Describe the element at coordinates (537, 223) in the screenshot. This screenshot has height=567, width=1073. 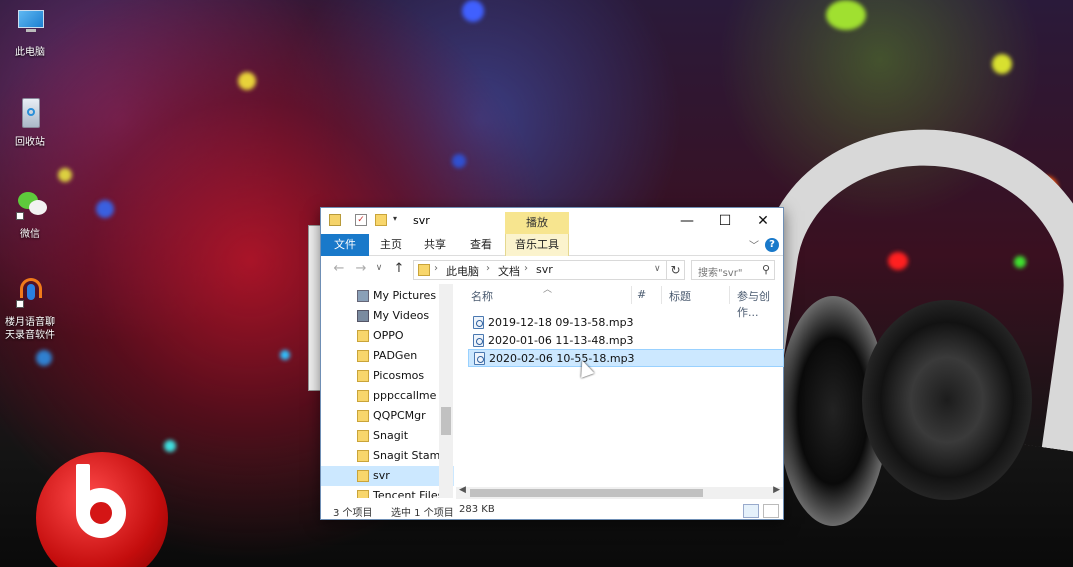
I see `contextual-tab-play: 播放` at that location.